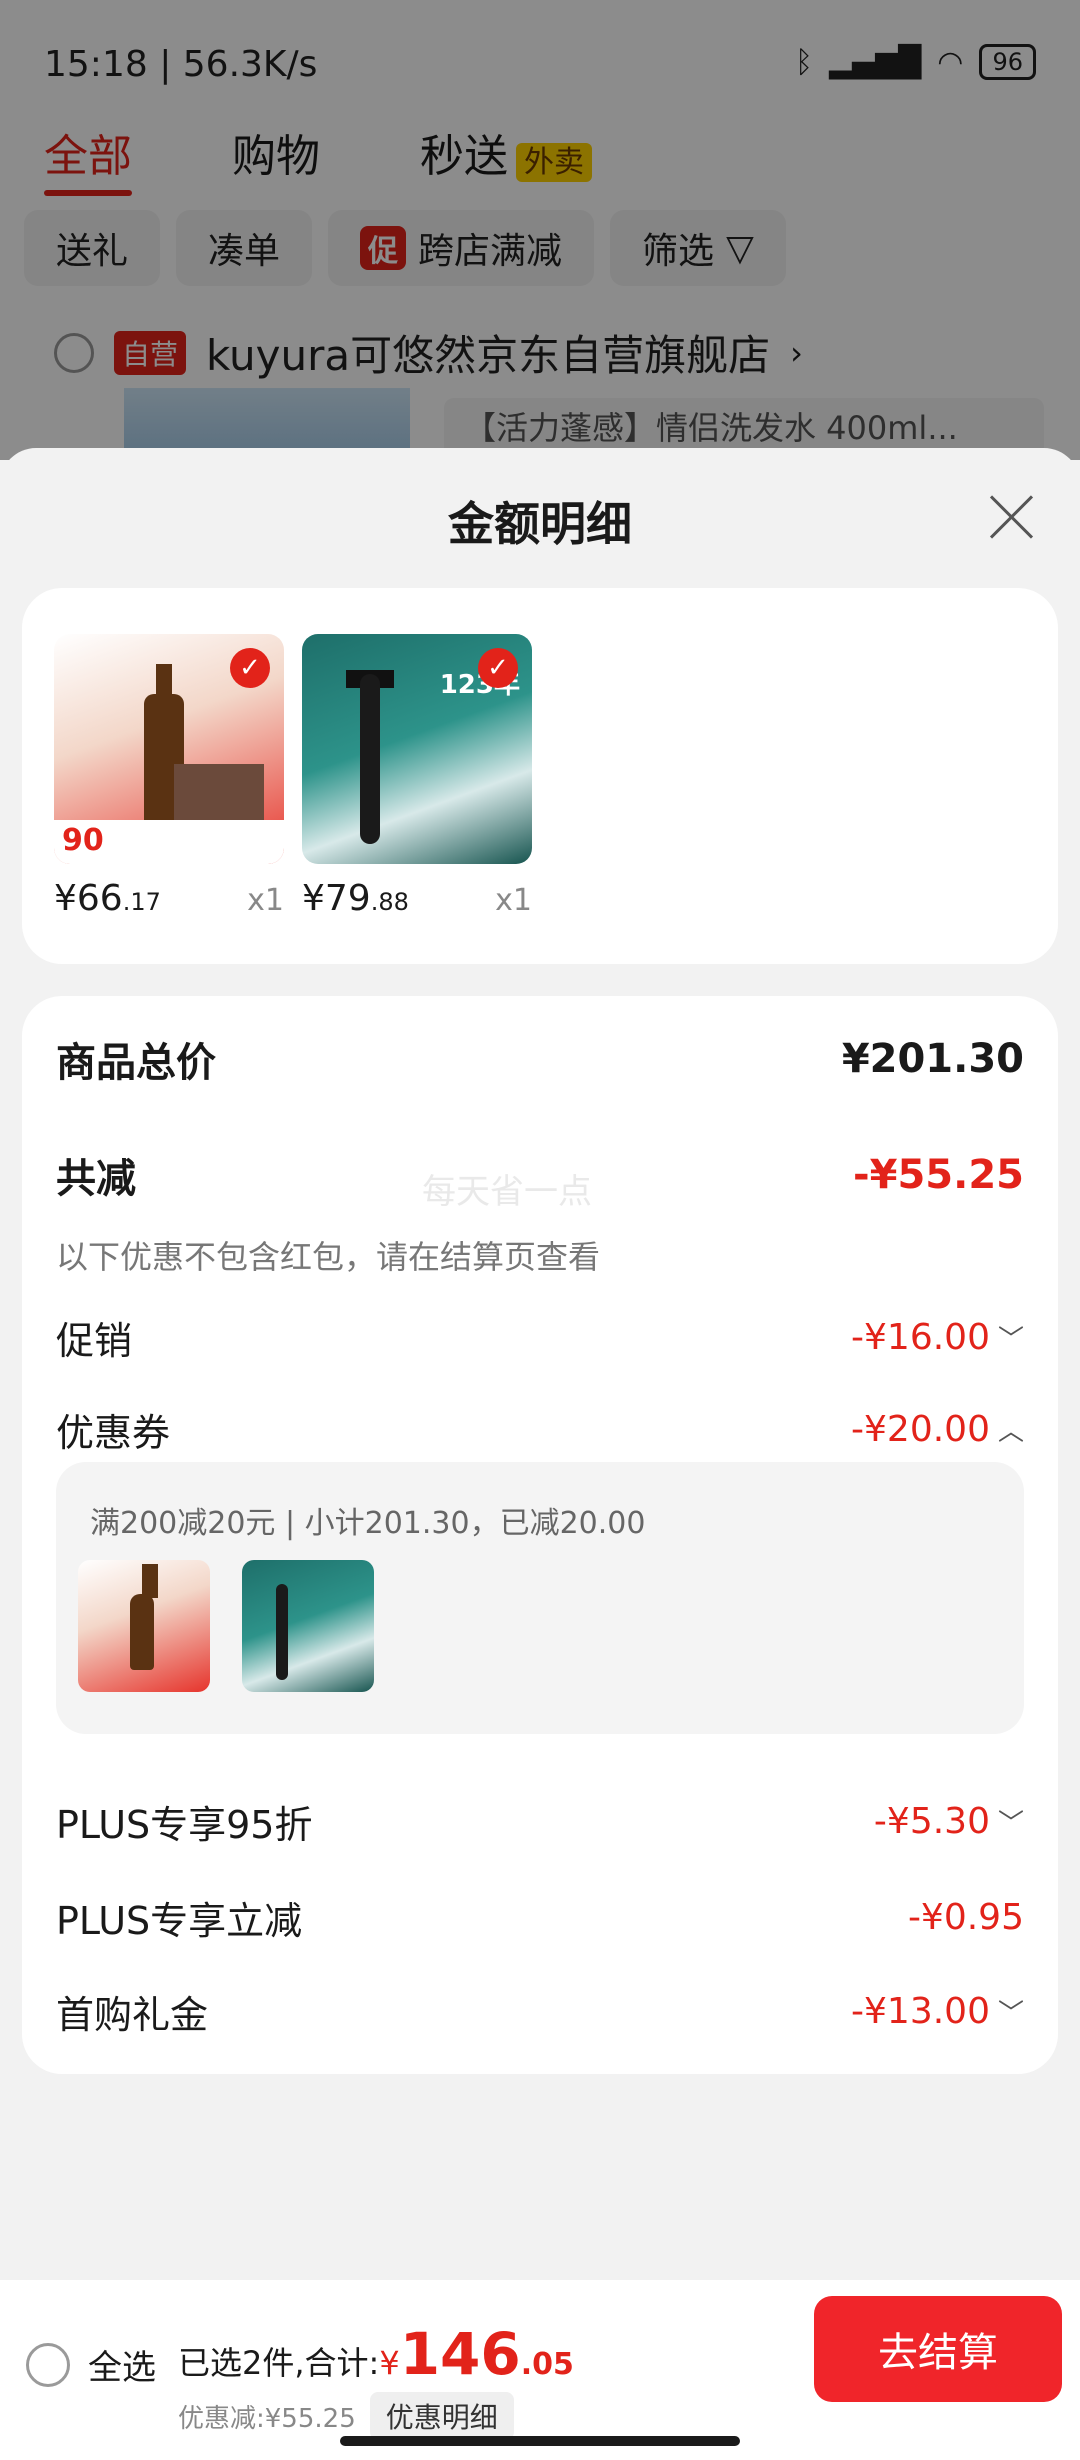 Image resolution: width=1080 pixels, height=2460 pixels. Describe the element at coordinates (938, 1175) in the screenshot. I see `reduction-value: -¥55.25` at that location.